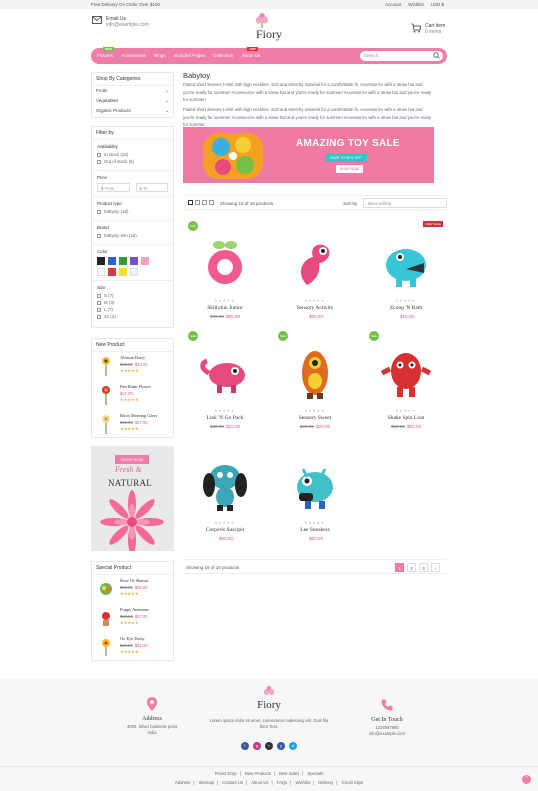 The image size is (538, 791). What do you see at coordinates (428, 29) in the screenshot?
I see `cart-block: Cart item 0 items` at bounding box center [428, 29].